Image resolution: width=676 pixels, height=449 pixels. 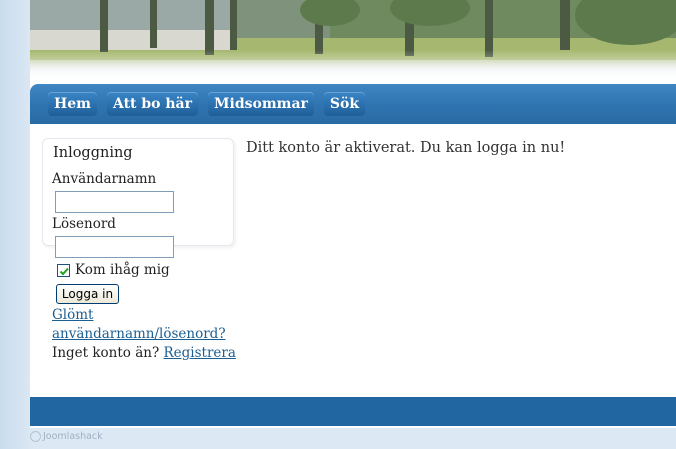 I want to click on footer-credit: Joomlashack, so click(x=66, y=436).